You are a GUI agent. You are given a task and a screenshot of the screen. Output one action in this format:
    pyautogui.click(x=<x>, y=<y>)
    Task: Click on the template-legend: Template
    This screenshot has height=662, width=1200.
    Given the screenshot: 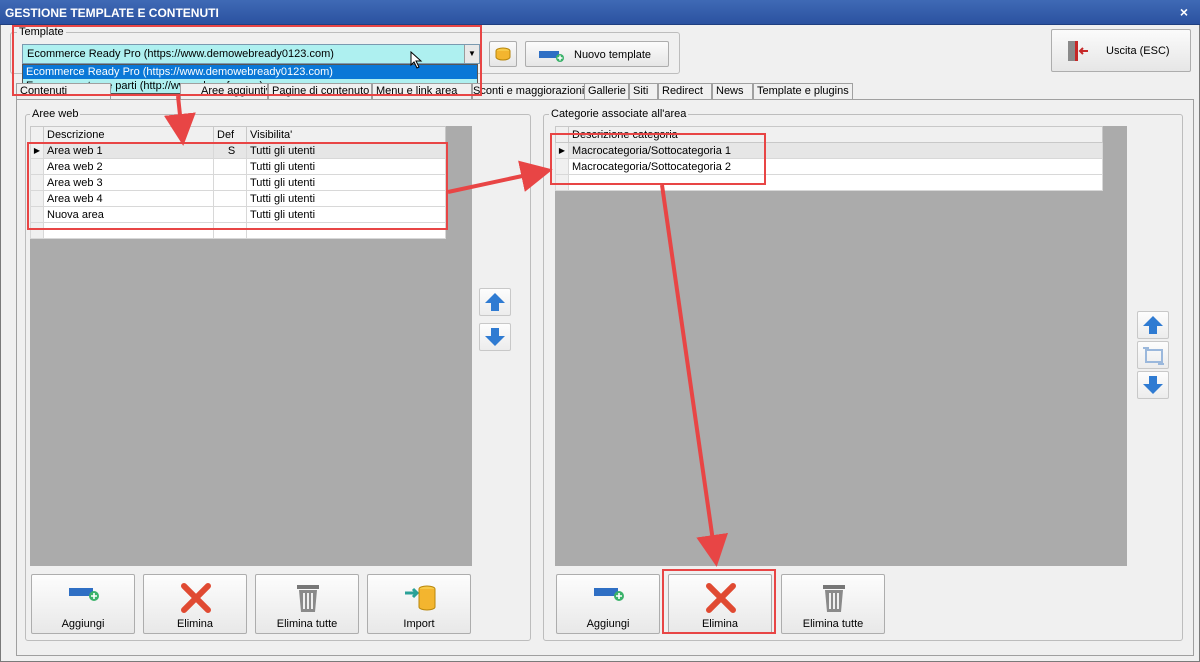 What is the action you would take?
    pyautogui.click(x=41, y=32)
    